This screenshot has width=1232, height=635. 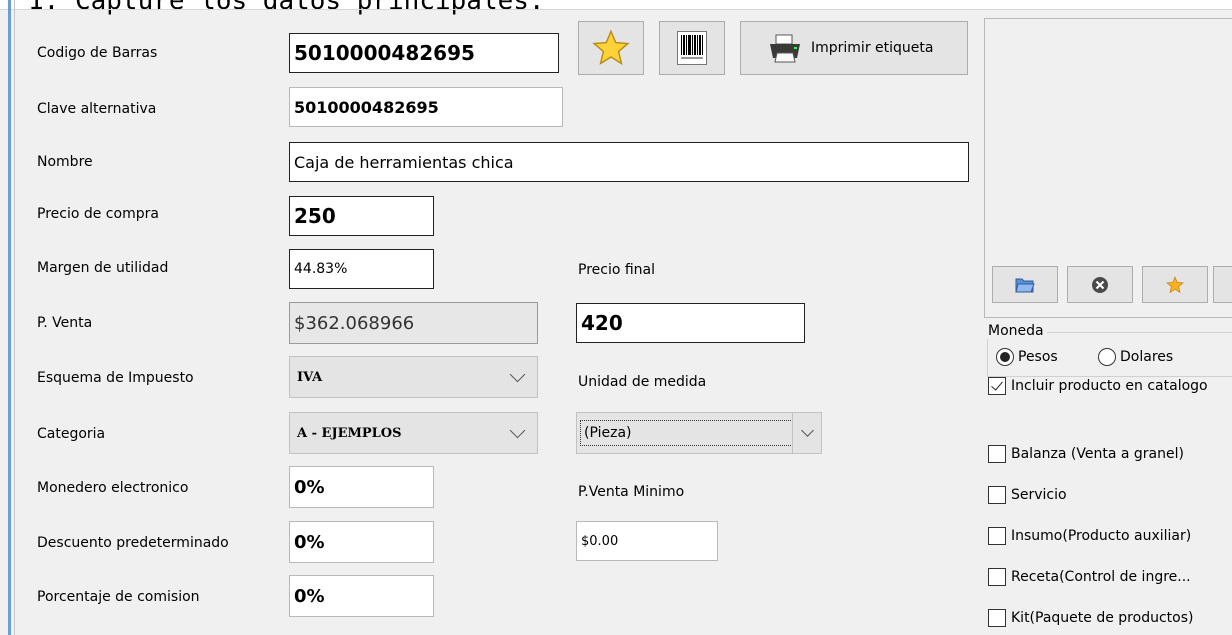 I want to click on option-label: Incluir producto en catalogo, so click(x=1109, y=386).